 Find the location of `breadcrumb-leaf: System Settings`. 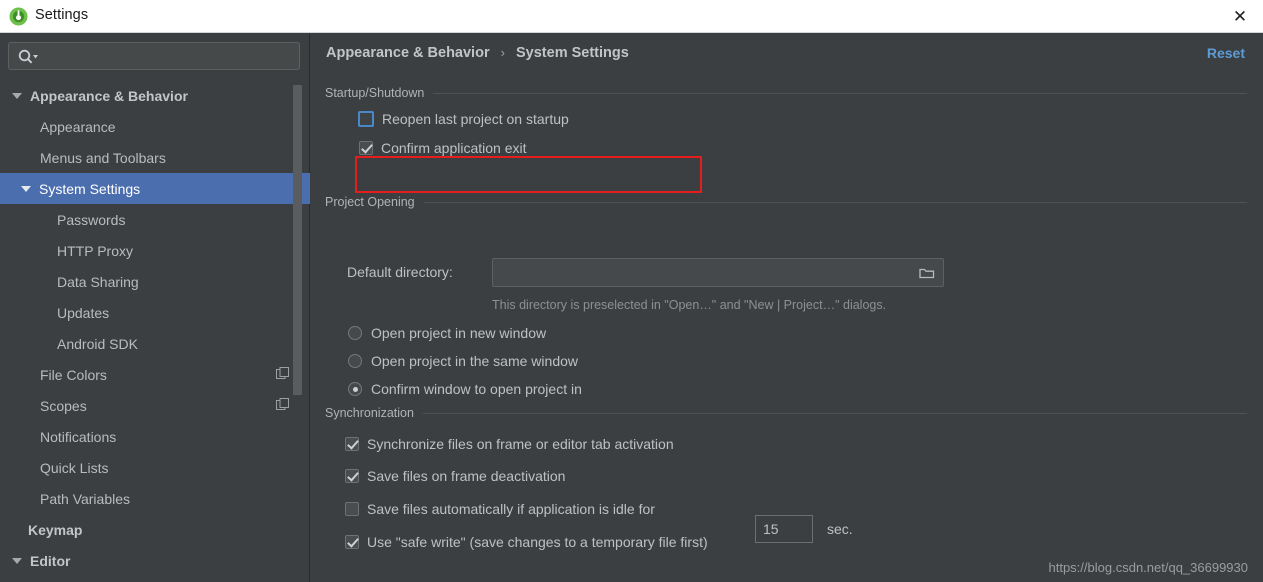

breadcrumb-leaf: System Settings is located at coordinates (572, 53).